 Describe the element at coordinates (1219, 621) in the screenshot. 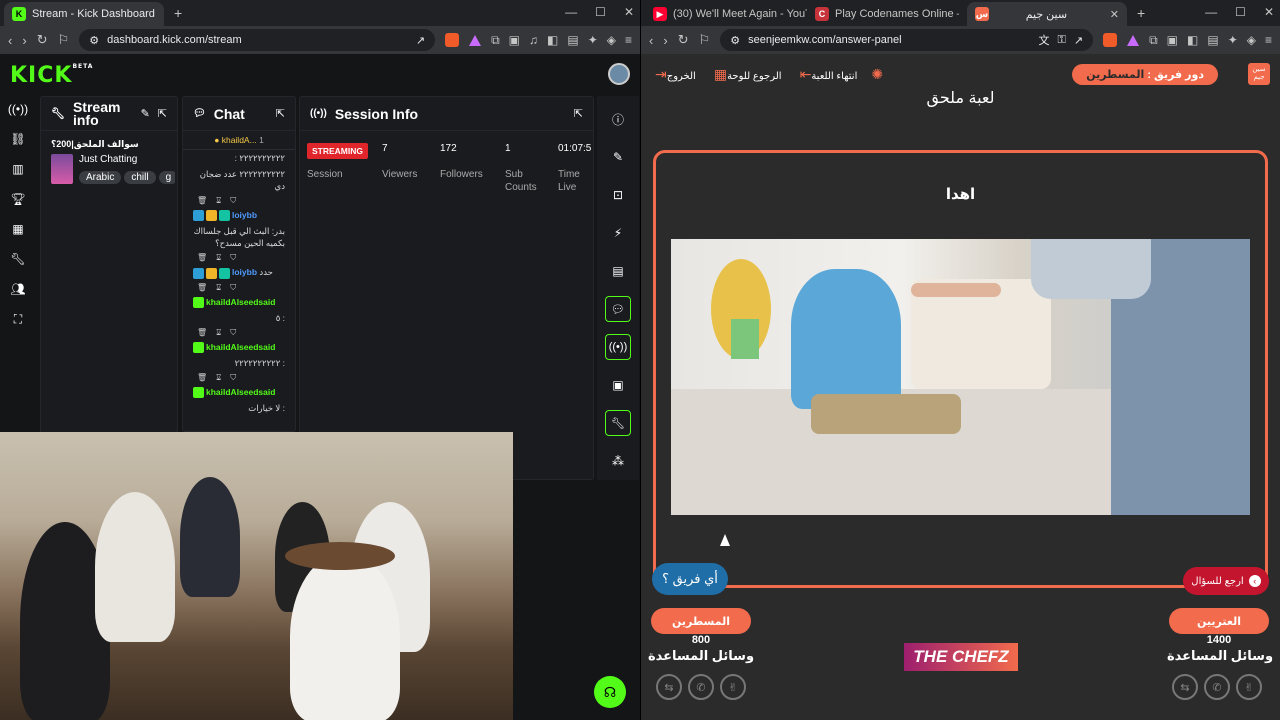

I see `team-b-button: العتريين` at that location.